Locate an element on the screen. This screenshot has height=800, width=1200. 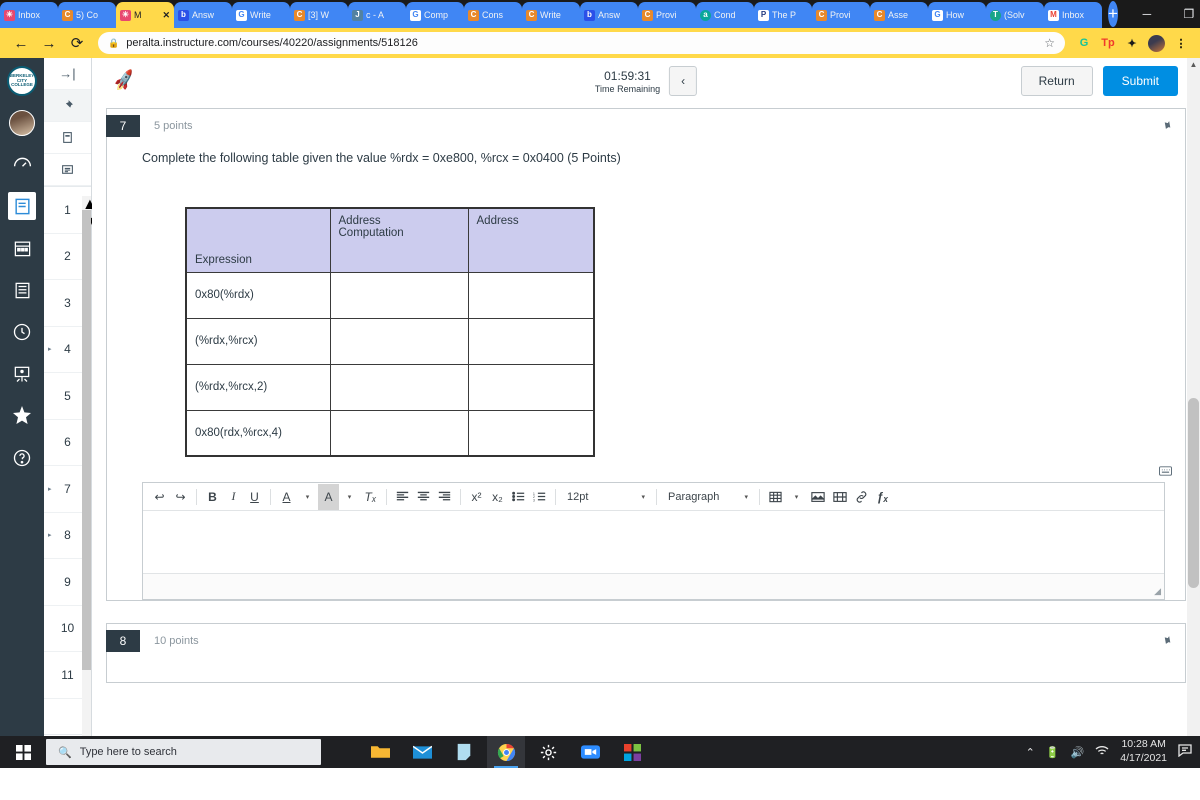
bulleted-list-icon is located at coordinates (518, 497).